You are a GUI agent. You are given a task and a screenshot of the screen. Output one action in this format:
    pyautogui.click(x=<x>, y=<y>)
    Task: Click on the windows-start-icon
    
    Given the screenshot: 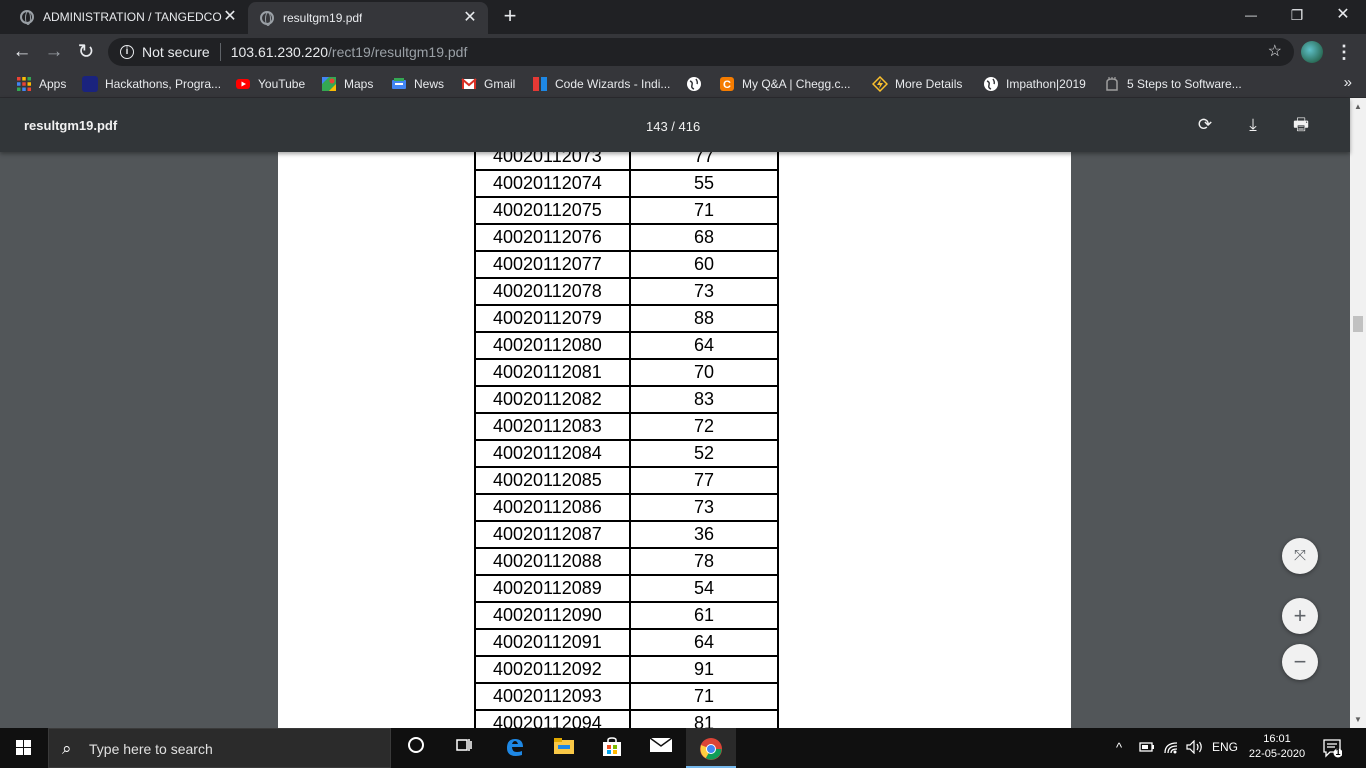 What is the action you would take?
    pyautogui.click(x=24, y=748)
    